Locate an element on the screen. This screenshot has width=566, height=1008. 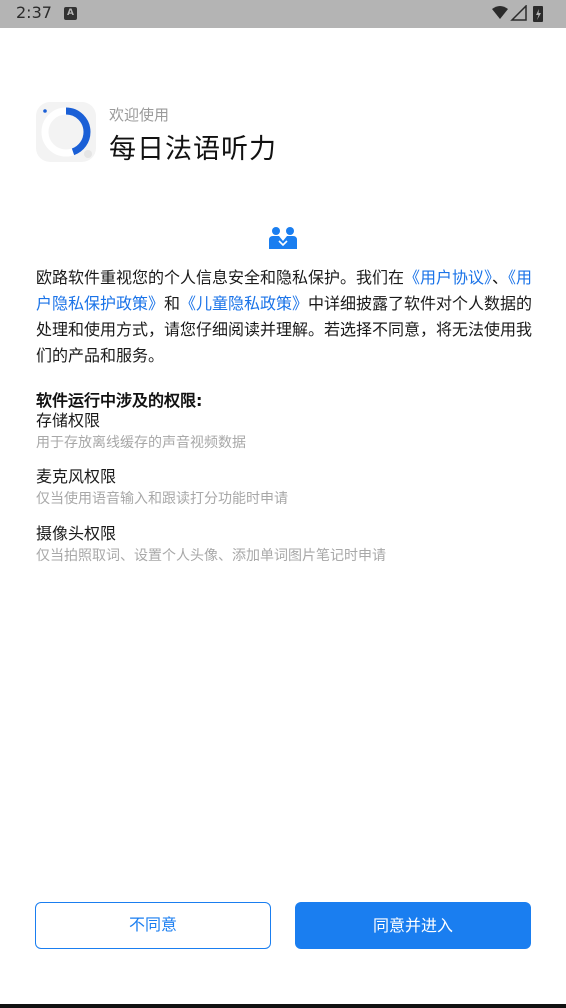
permission-name: 摄像头权限 is located at coordinates (76, 533).